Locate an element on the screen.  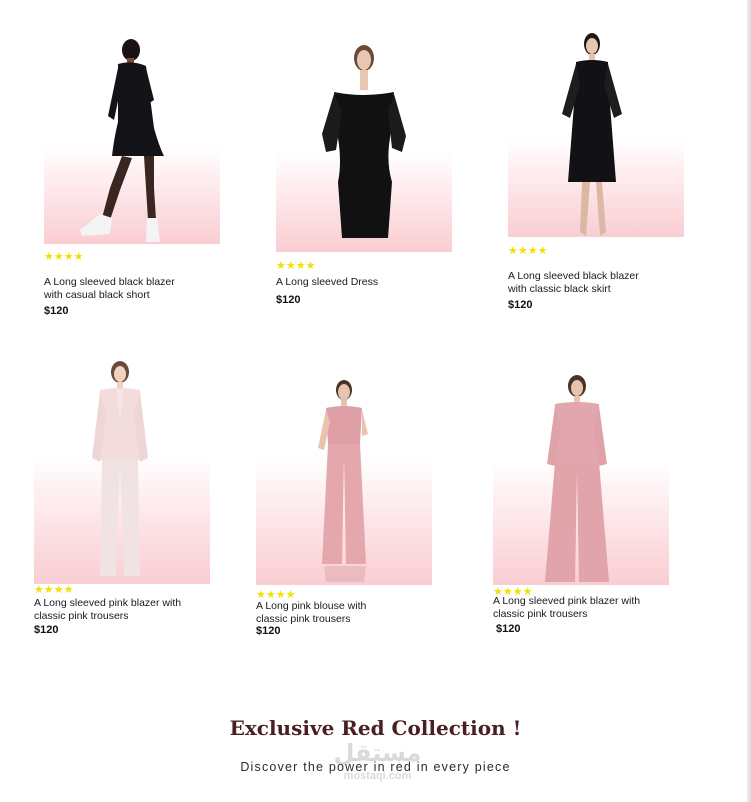
collection-heading: Exclusive Red Collection ! is located at coordinates (375, 728).